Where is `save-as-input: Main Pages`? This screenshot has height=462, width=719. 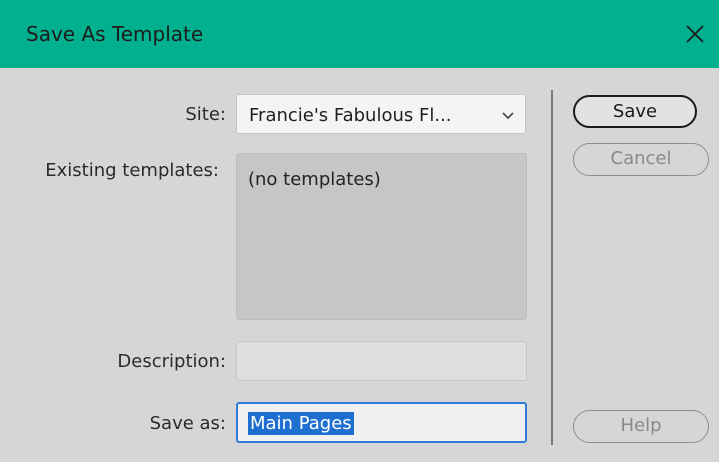
save-as-input: Main Pages is located at coordinates (381, 422).